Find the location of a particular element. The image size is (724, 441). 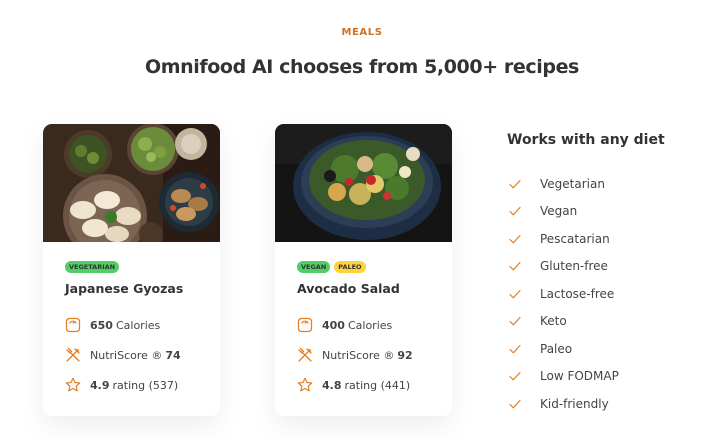

diet-item: Low FODMAP is located at coordinates (563, 377).